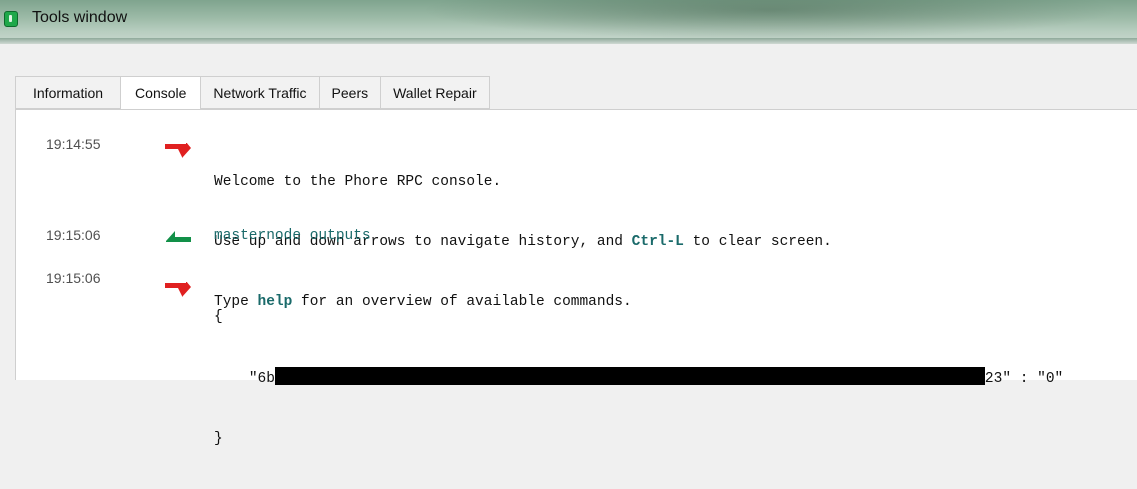 Image resolution: width=1137 pixels, height=489 pixels. What do you see at coordinates (218, 439) in the screenshot?
I see `json-close-brace: }` at bounding box center [218, 439].